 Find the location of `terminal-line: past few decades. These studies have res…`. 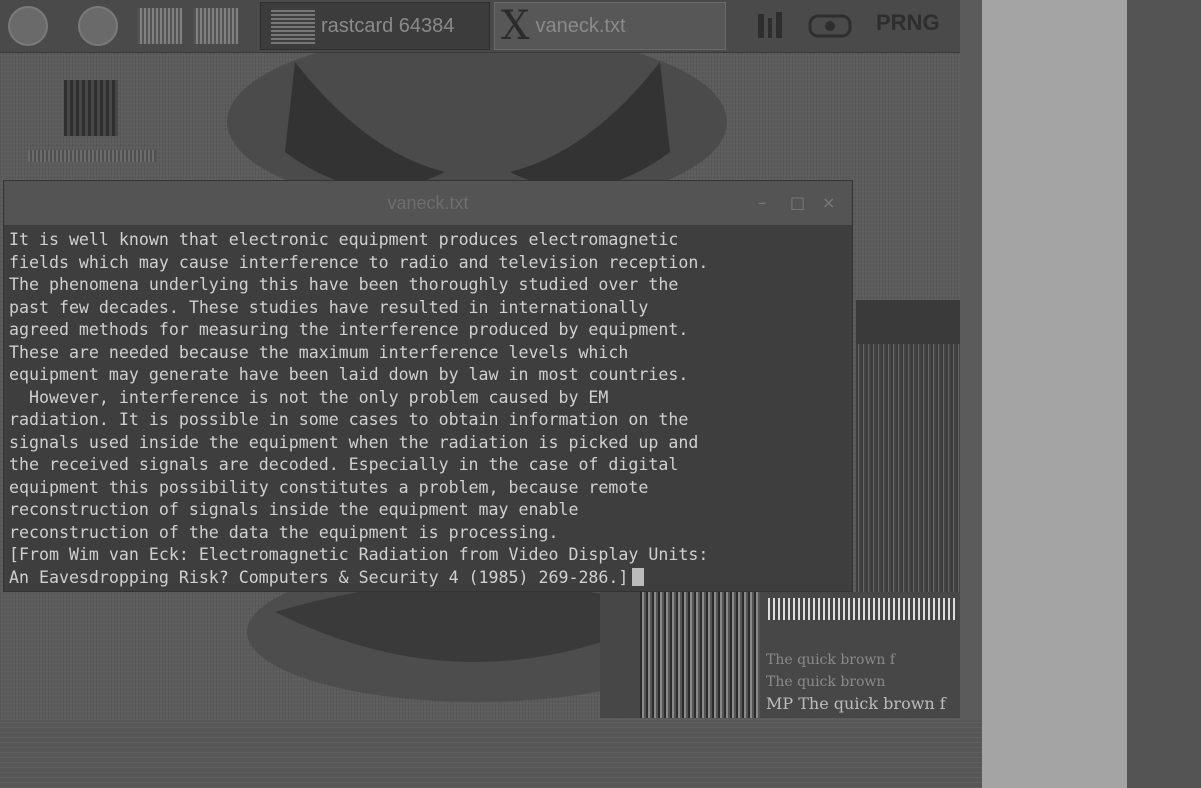

terminal-line: past few decades. These studies have res… is located at coordinates (329, 307).